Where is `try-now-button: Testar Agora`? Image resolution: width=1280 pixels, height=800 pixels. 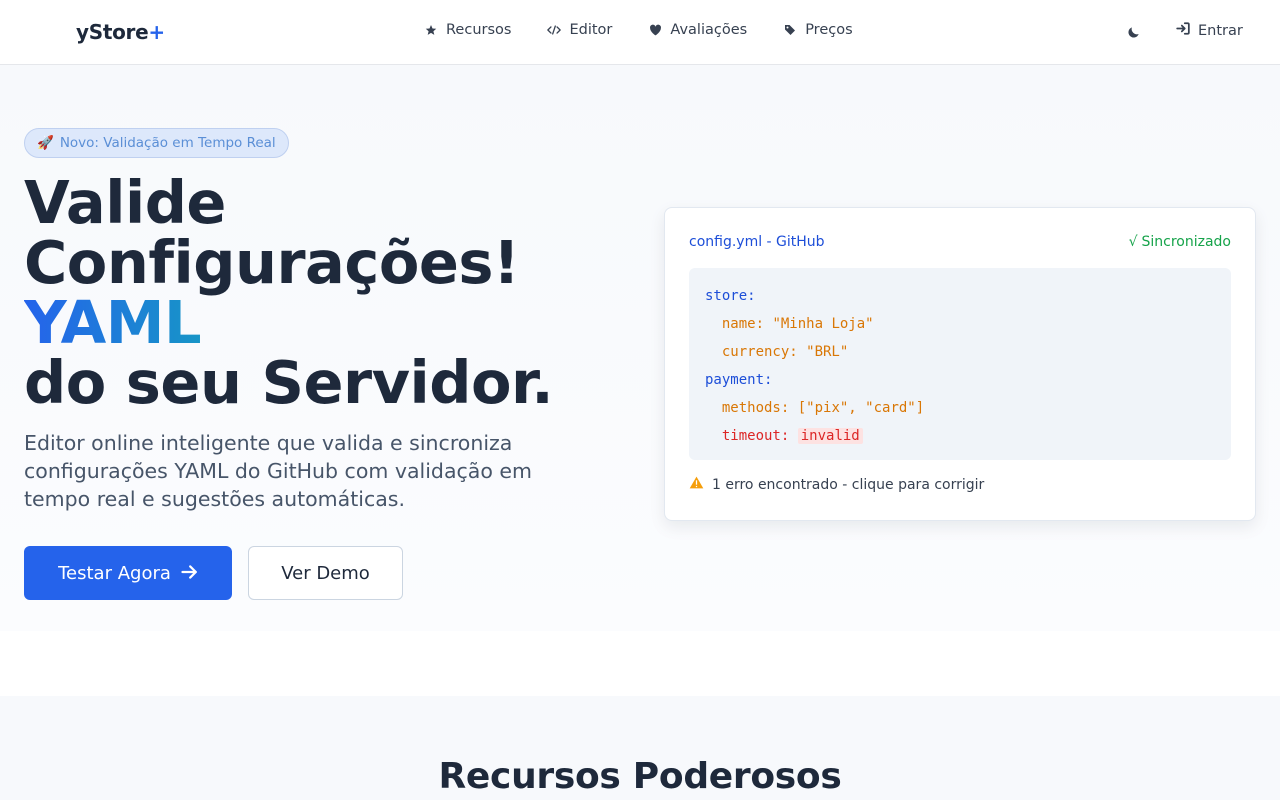
try-now-button: Testar Agora is located at coordinates (128, 573).